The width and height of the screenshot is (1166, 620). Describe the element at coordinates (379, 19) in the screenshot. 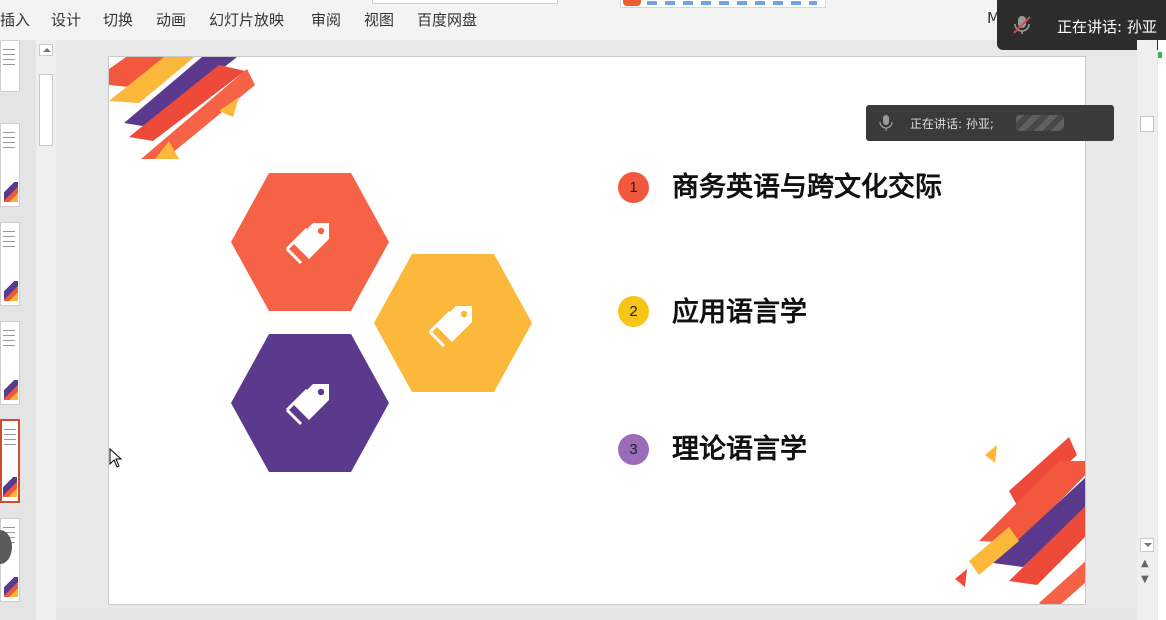

I see `tab-view: 视图` at that location.